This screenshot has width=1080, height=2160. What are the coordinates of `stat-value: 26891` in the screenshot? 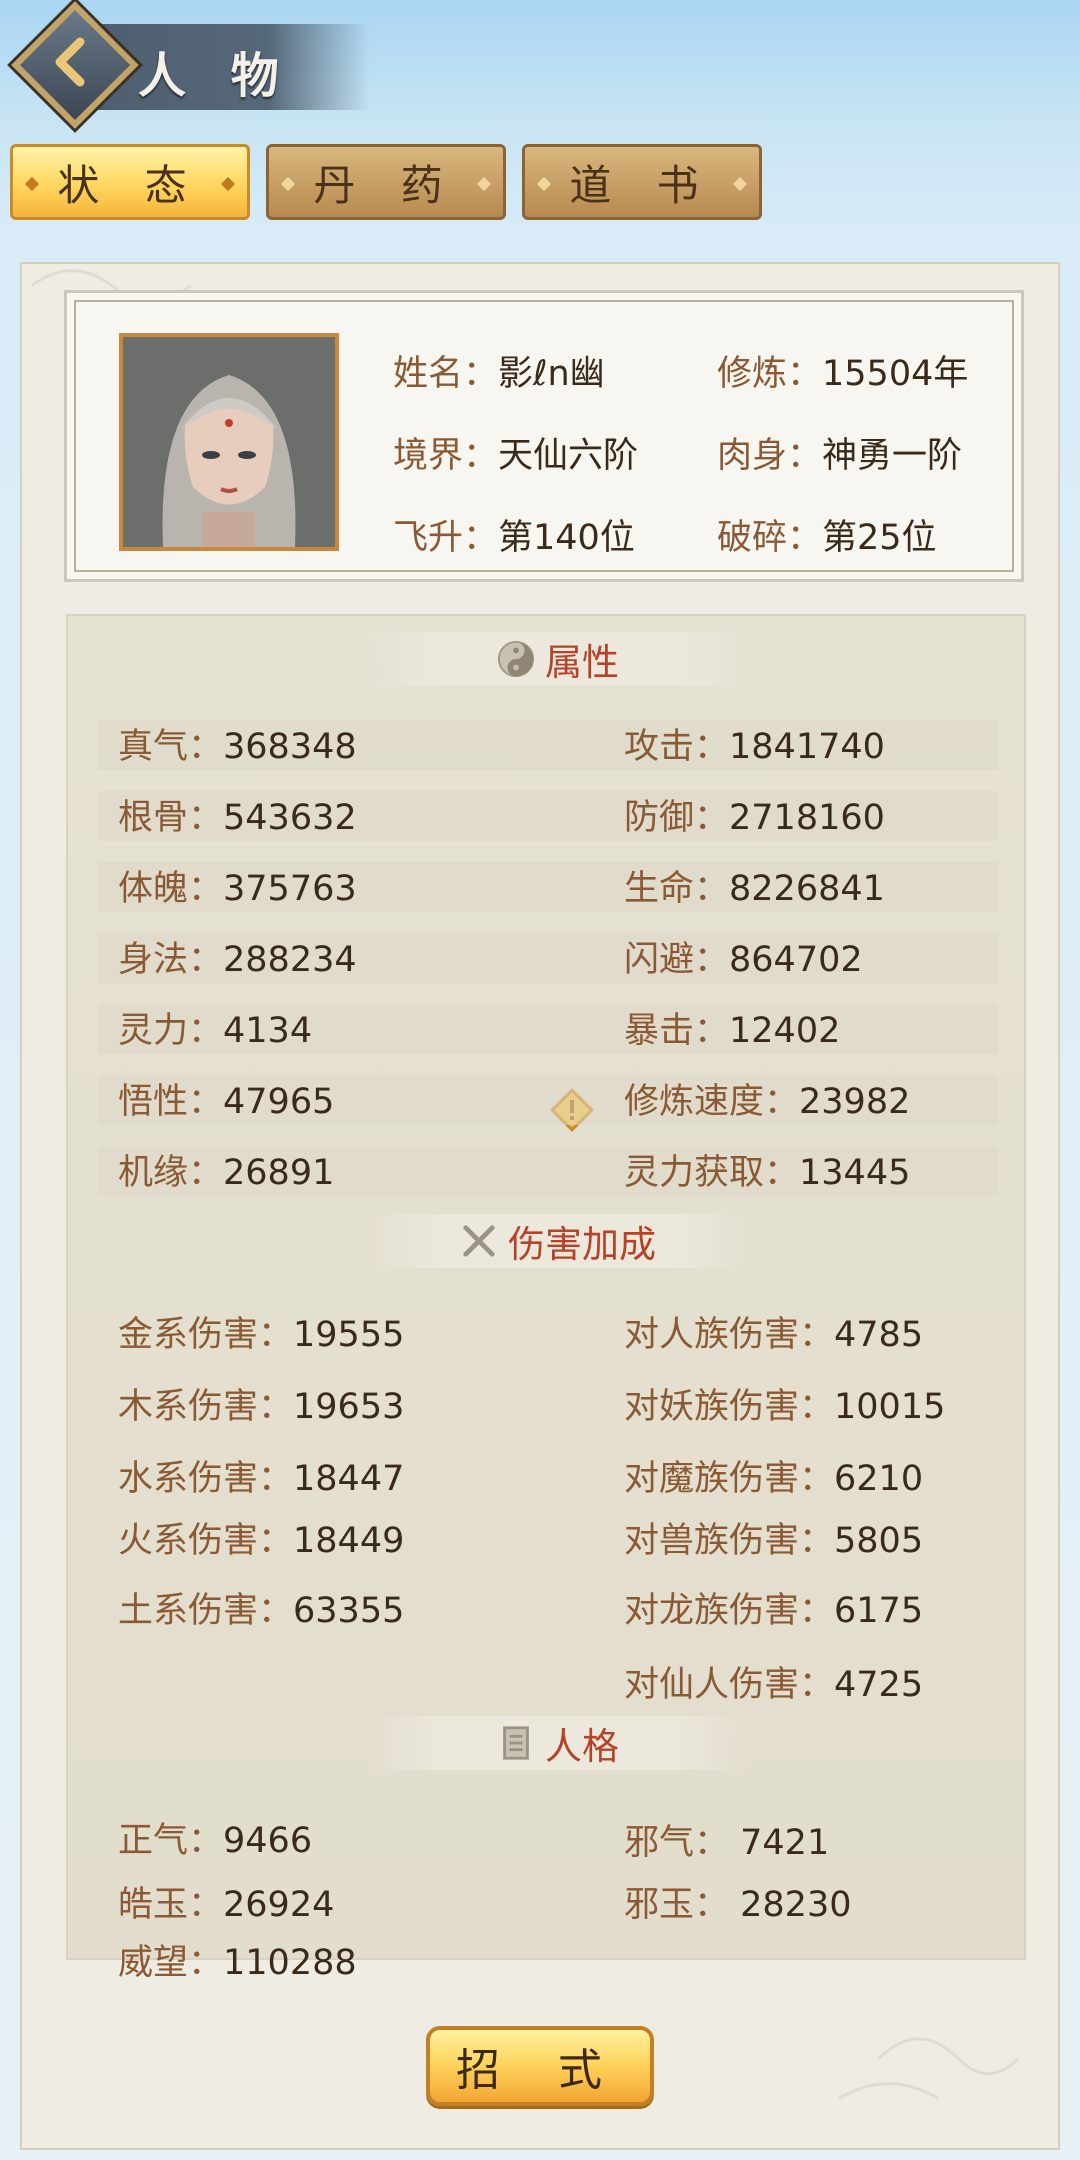 It's located at (279, 1173).